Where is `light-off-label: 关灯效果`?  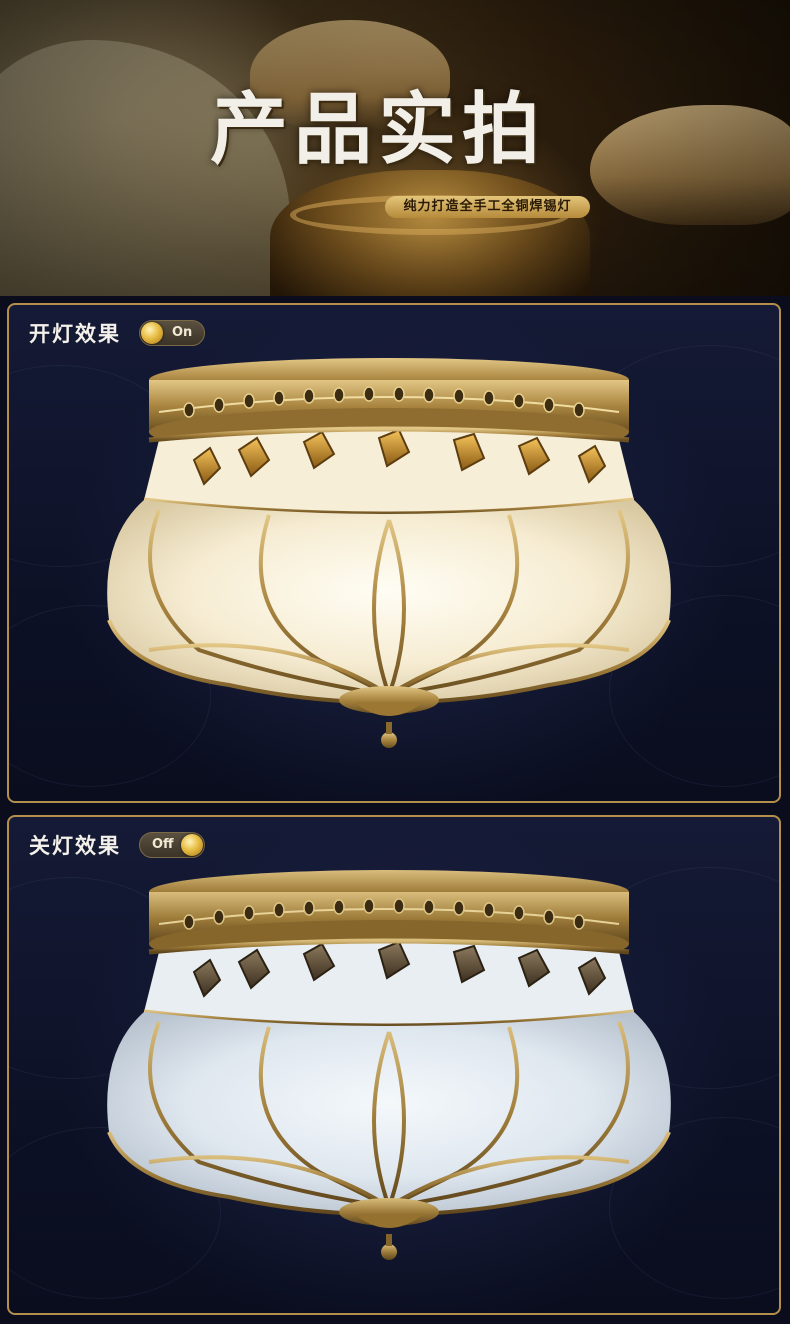
light-off-label: 关灯效果 is located at coordinates (75, 845).